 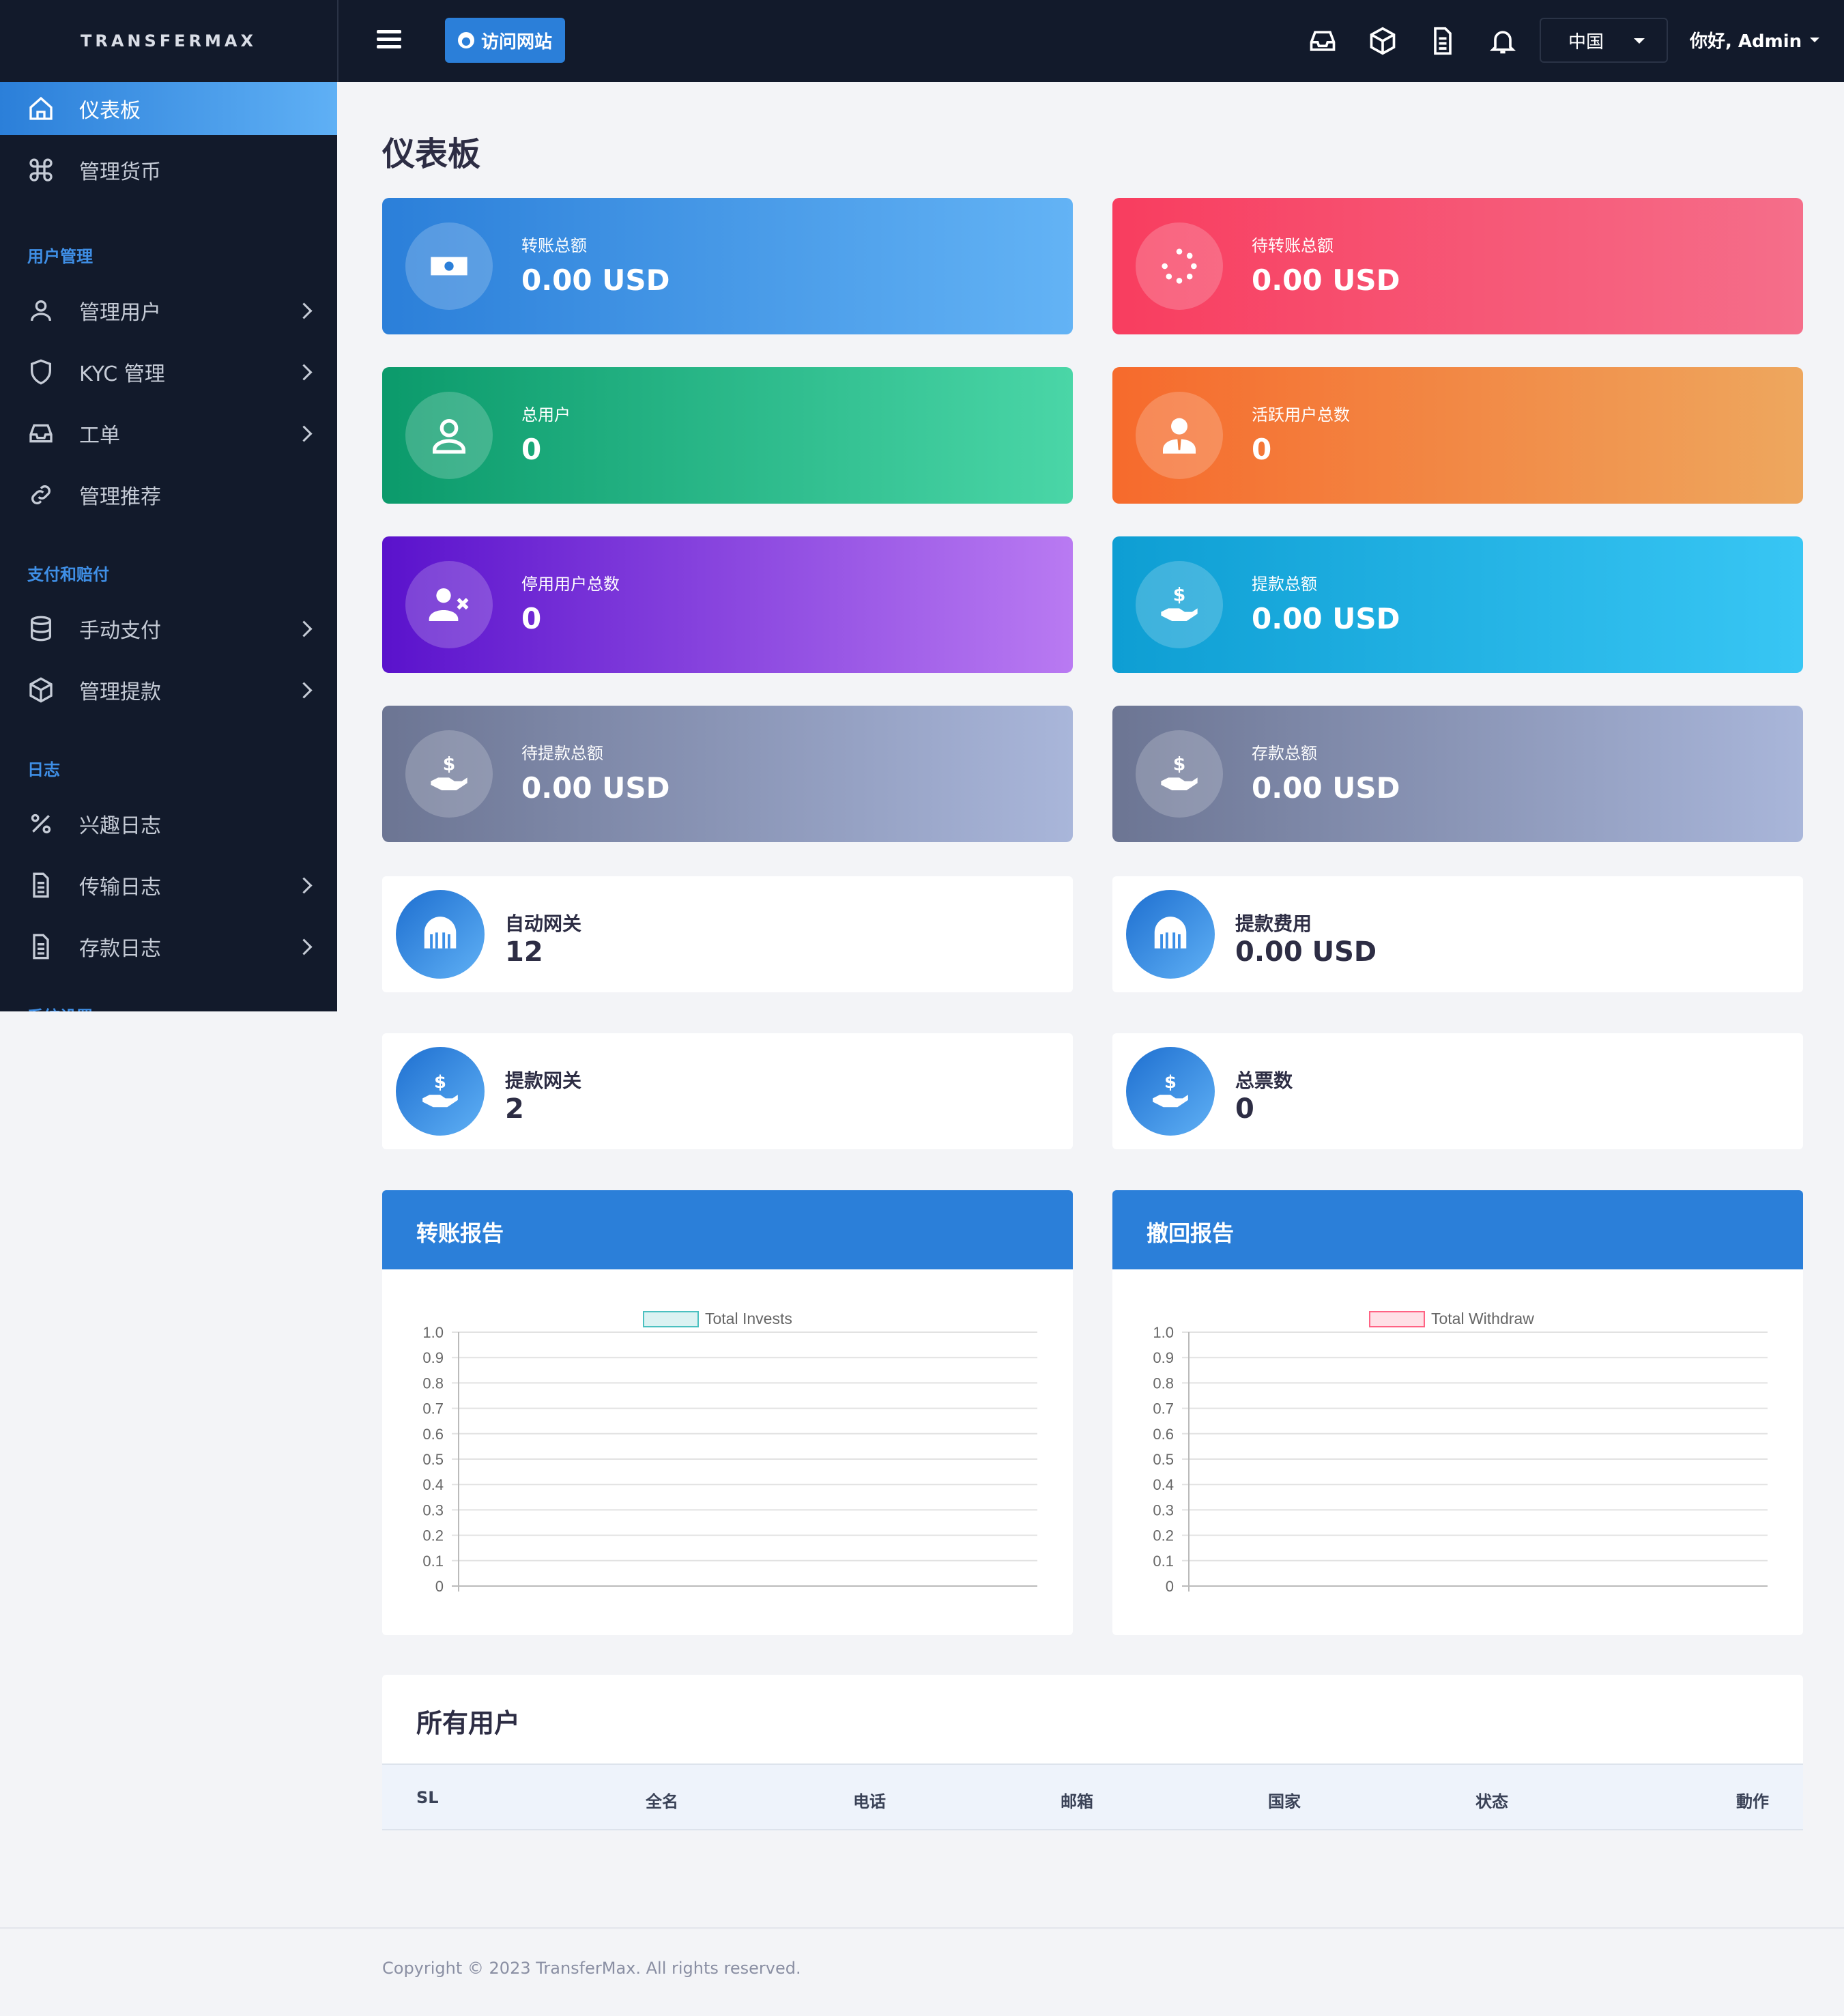 I want to click on visit-site-button: ● 访问网站, so click(x=505, y=40).